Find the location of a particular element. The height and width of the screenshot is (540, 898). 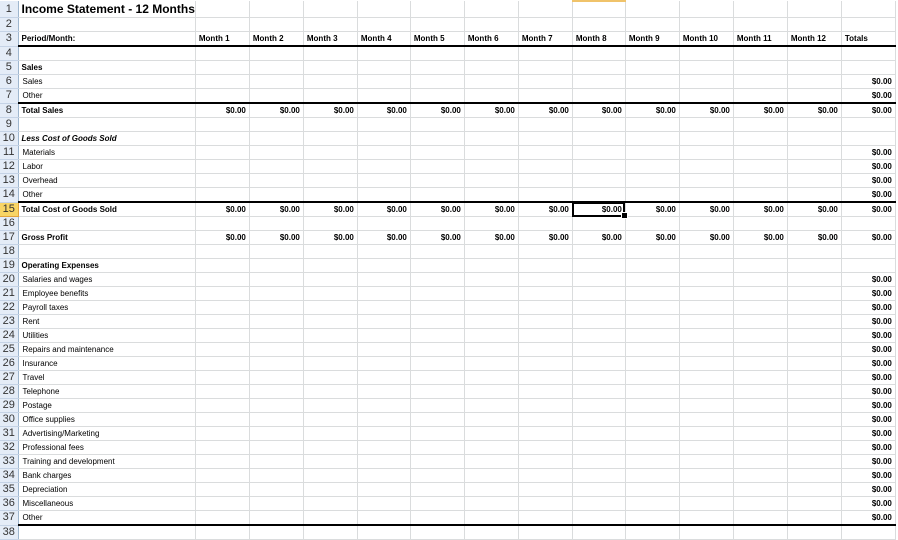

row-header: 2 is located at coordinates (9, 24).